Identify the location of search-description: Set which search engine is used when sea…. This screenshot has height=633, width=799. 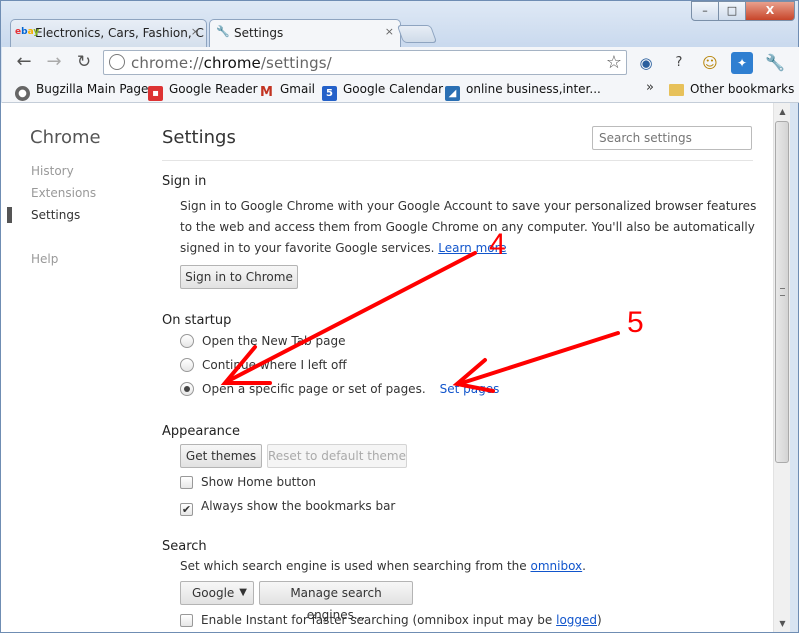
(383, 566).